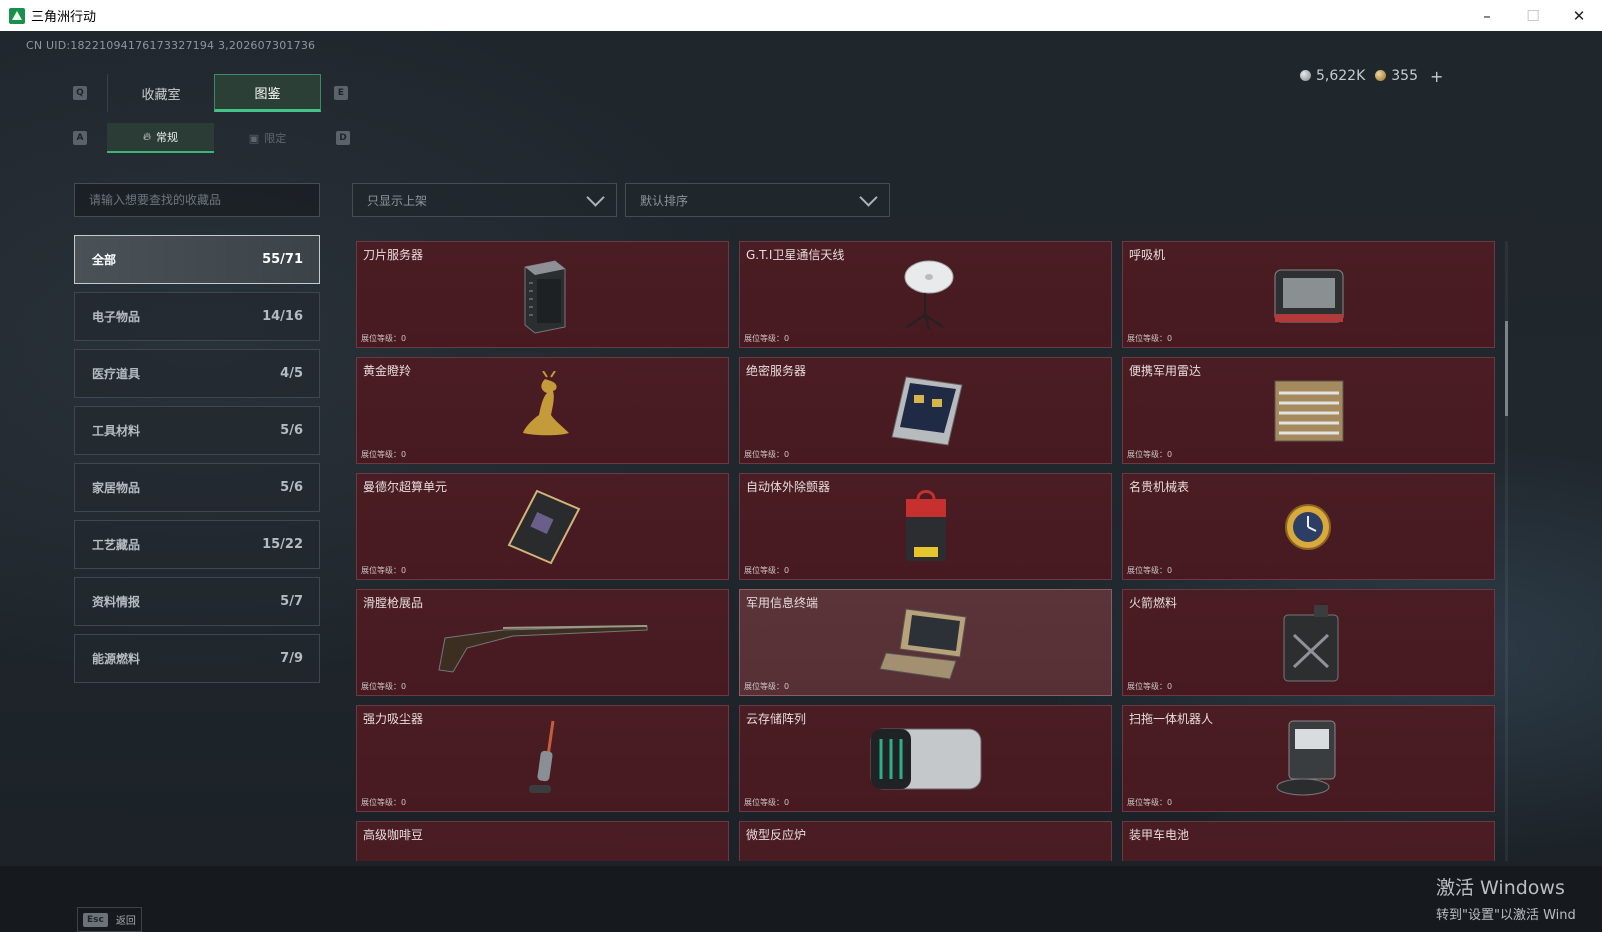  Describe the element at coordinates (925, 410) in the screenshot. I see `item-card: 绝密服务器 展位等级：0` at that location.